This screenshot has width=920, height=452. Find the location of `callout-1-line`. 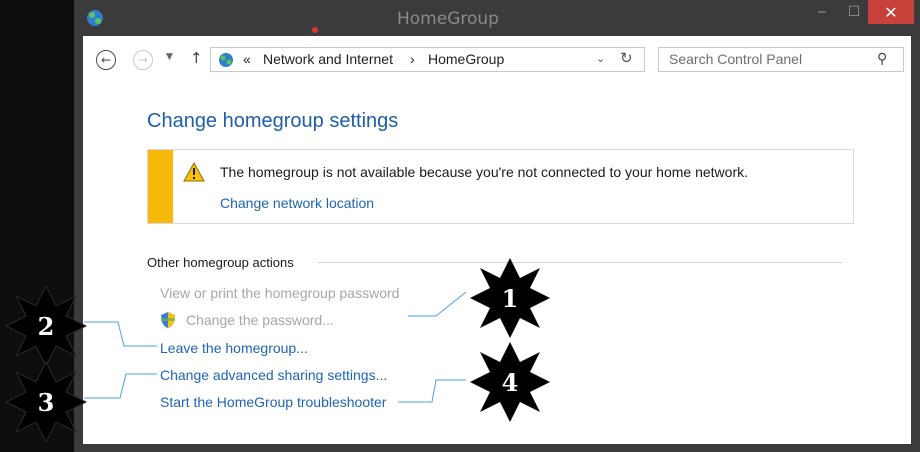

callout-1-line is located at coordinates (437, 304).